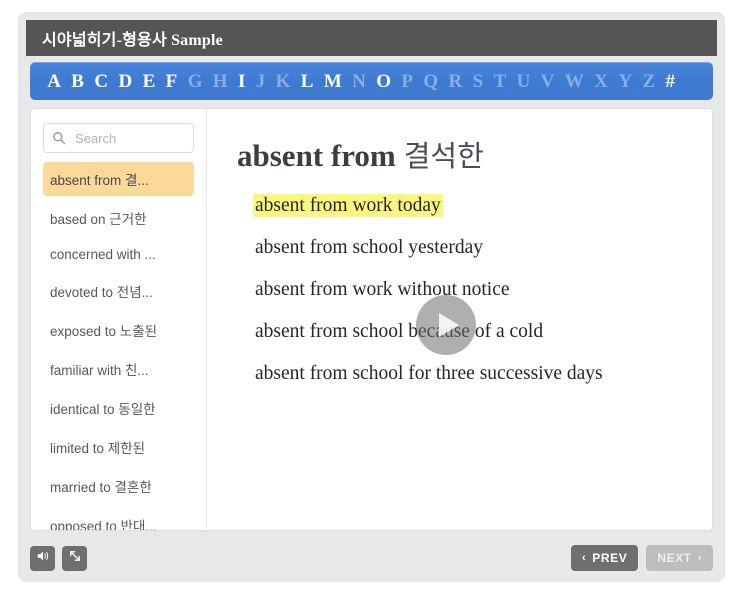 The image size is (743, 594). I want to click on alphabet-nav-wrap: A B C D E F G H I J K L M N O P Q R S T U V W X Y Z #, so click(371, 78).